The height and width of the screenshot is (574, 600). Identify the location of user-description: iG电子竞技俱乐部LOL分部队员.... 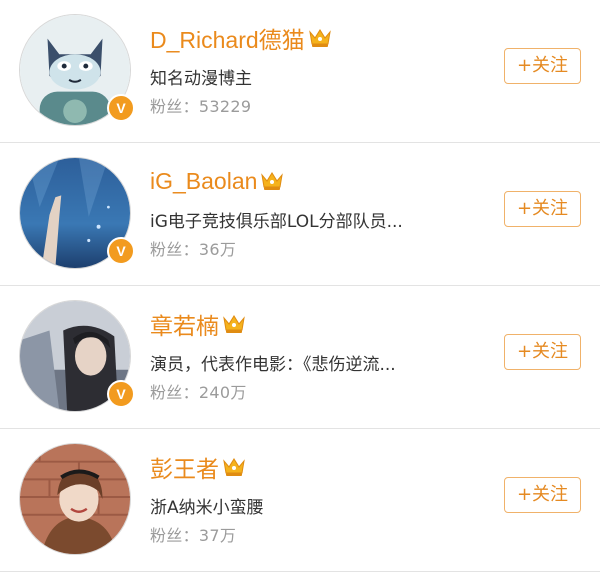
(276, 222).